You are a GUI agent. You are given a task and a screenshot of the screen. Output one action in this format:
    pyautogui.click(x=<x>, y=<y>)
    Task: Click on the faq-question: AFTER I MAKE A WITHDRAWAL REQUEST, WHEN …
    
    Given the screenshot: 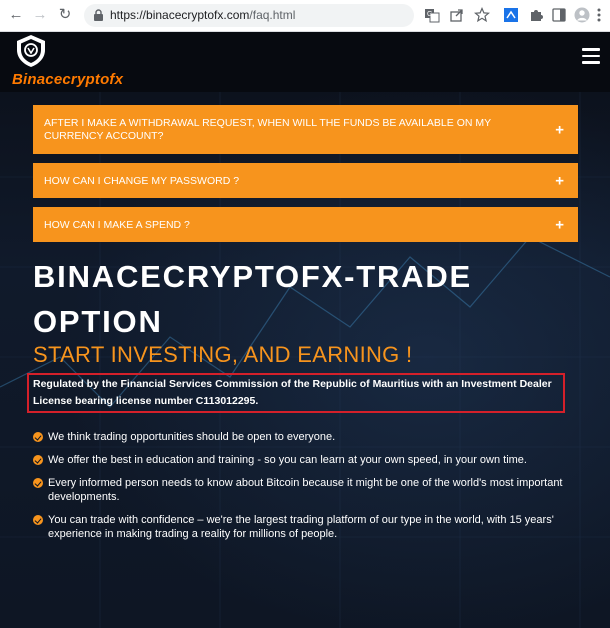 What is the action you would take?
    pyautogui.click(x=267, y=129)
    